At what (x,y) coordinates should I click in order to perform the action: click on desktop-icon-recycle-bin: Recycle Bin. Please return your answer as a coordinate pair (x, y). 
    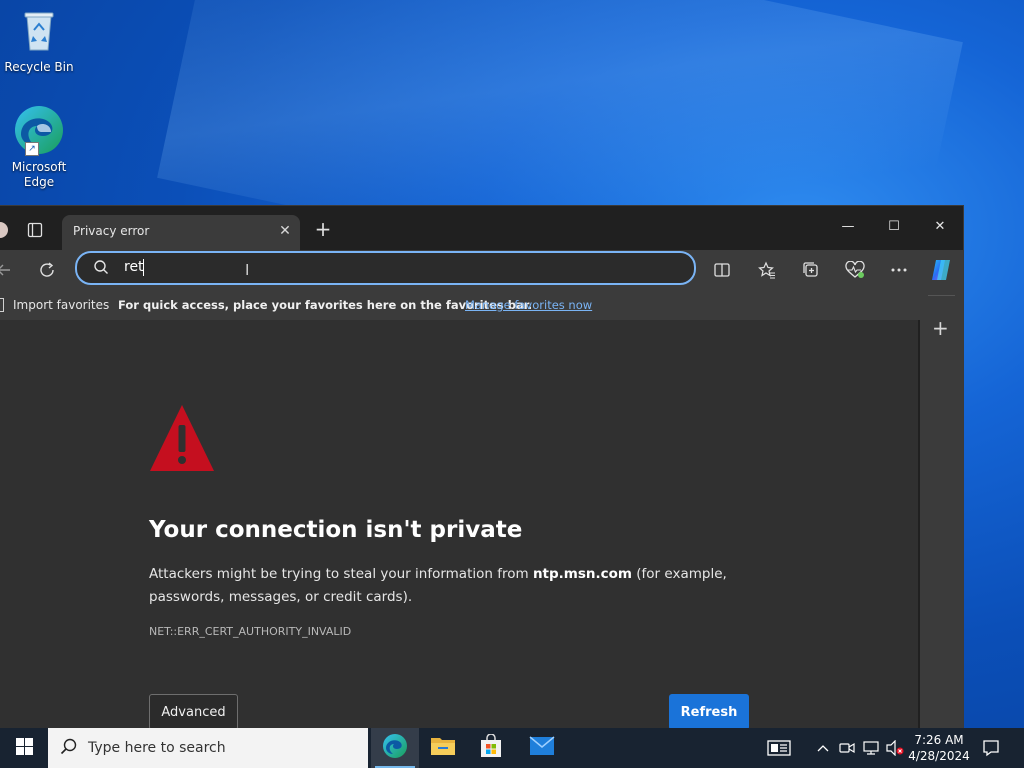
    Looking at the image, I should click on (39, 41).